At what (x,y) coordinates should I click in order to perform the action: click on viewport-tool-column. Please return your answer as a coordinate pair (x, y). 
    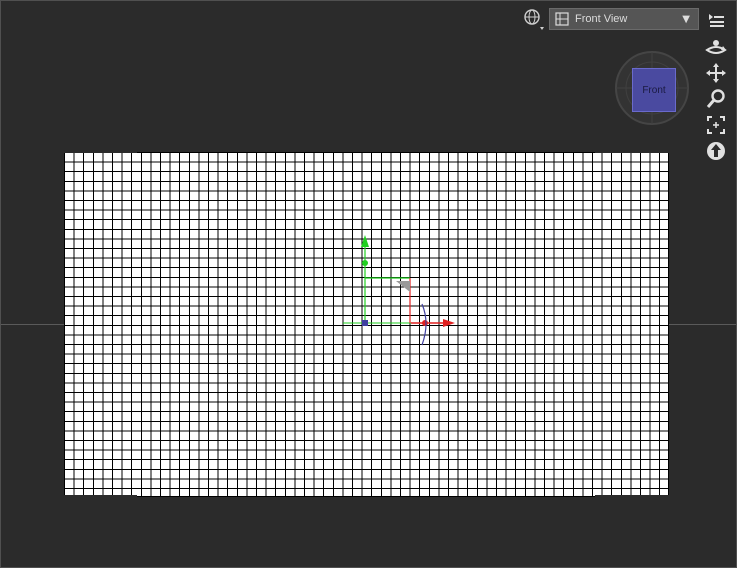
    Looking at the image, I should click on (716, 86).